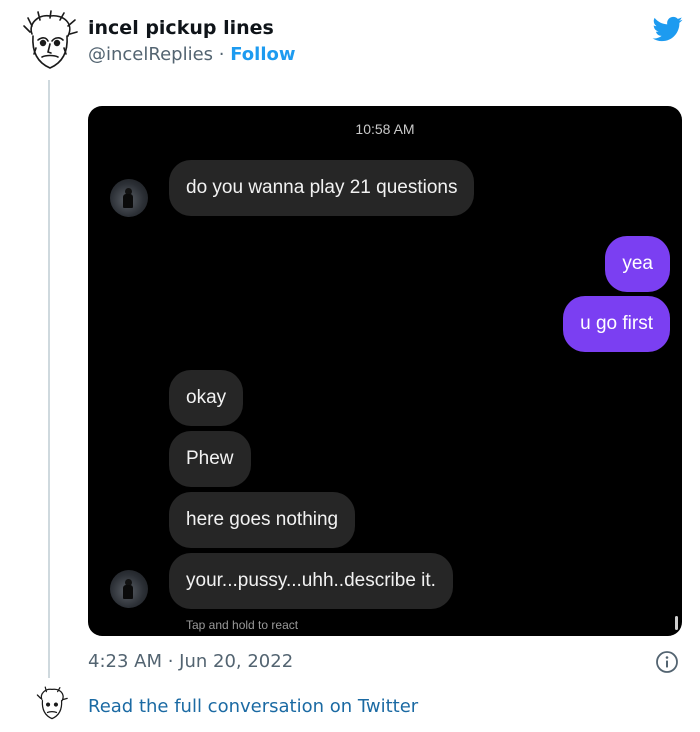 Image resolution: width=700 pixels, height=732 pixels. What do you see at coordinates (262, 520) in the screenshot?
I see `message-bubble: here goes nothing` at bounding box center [262, 520].